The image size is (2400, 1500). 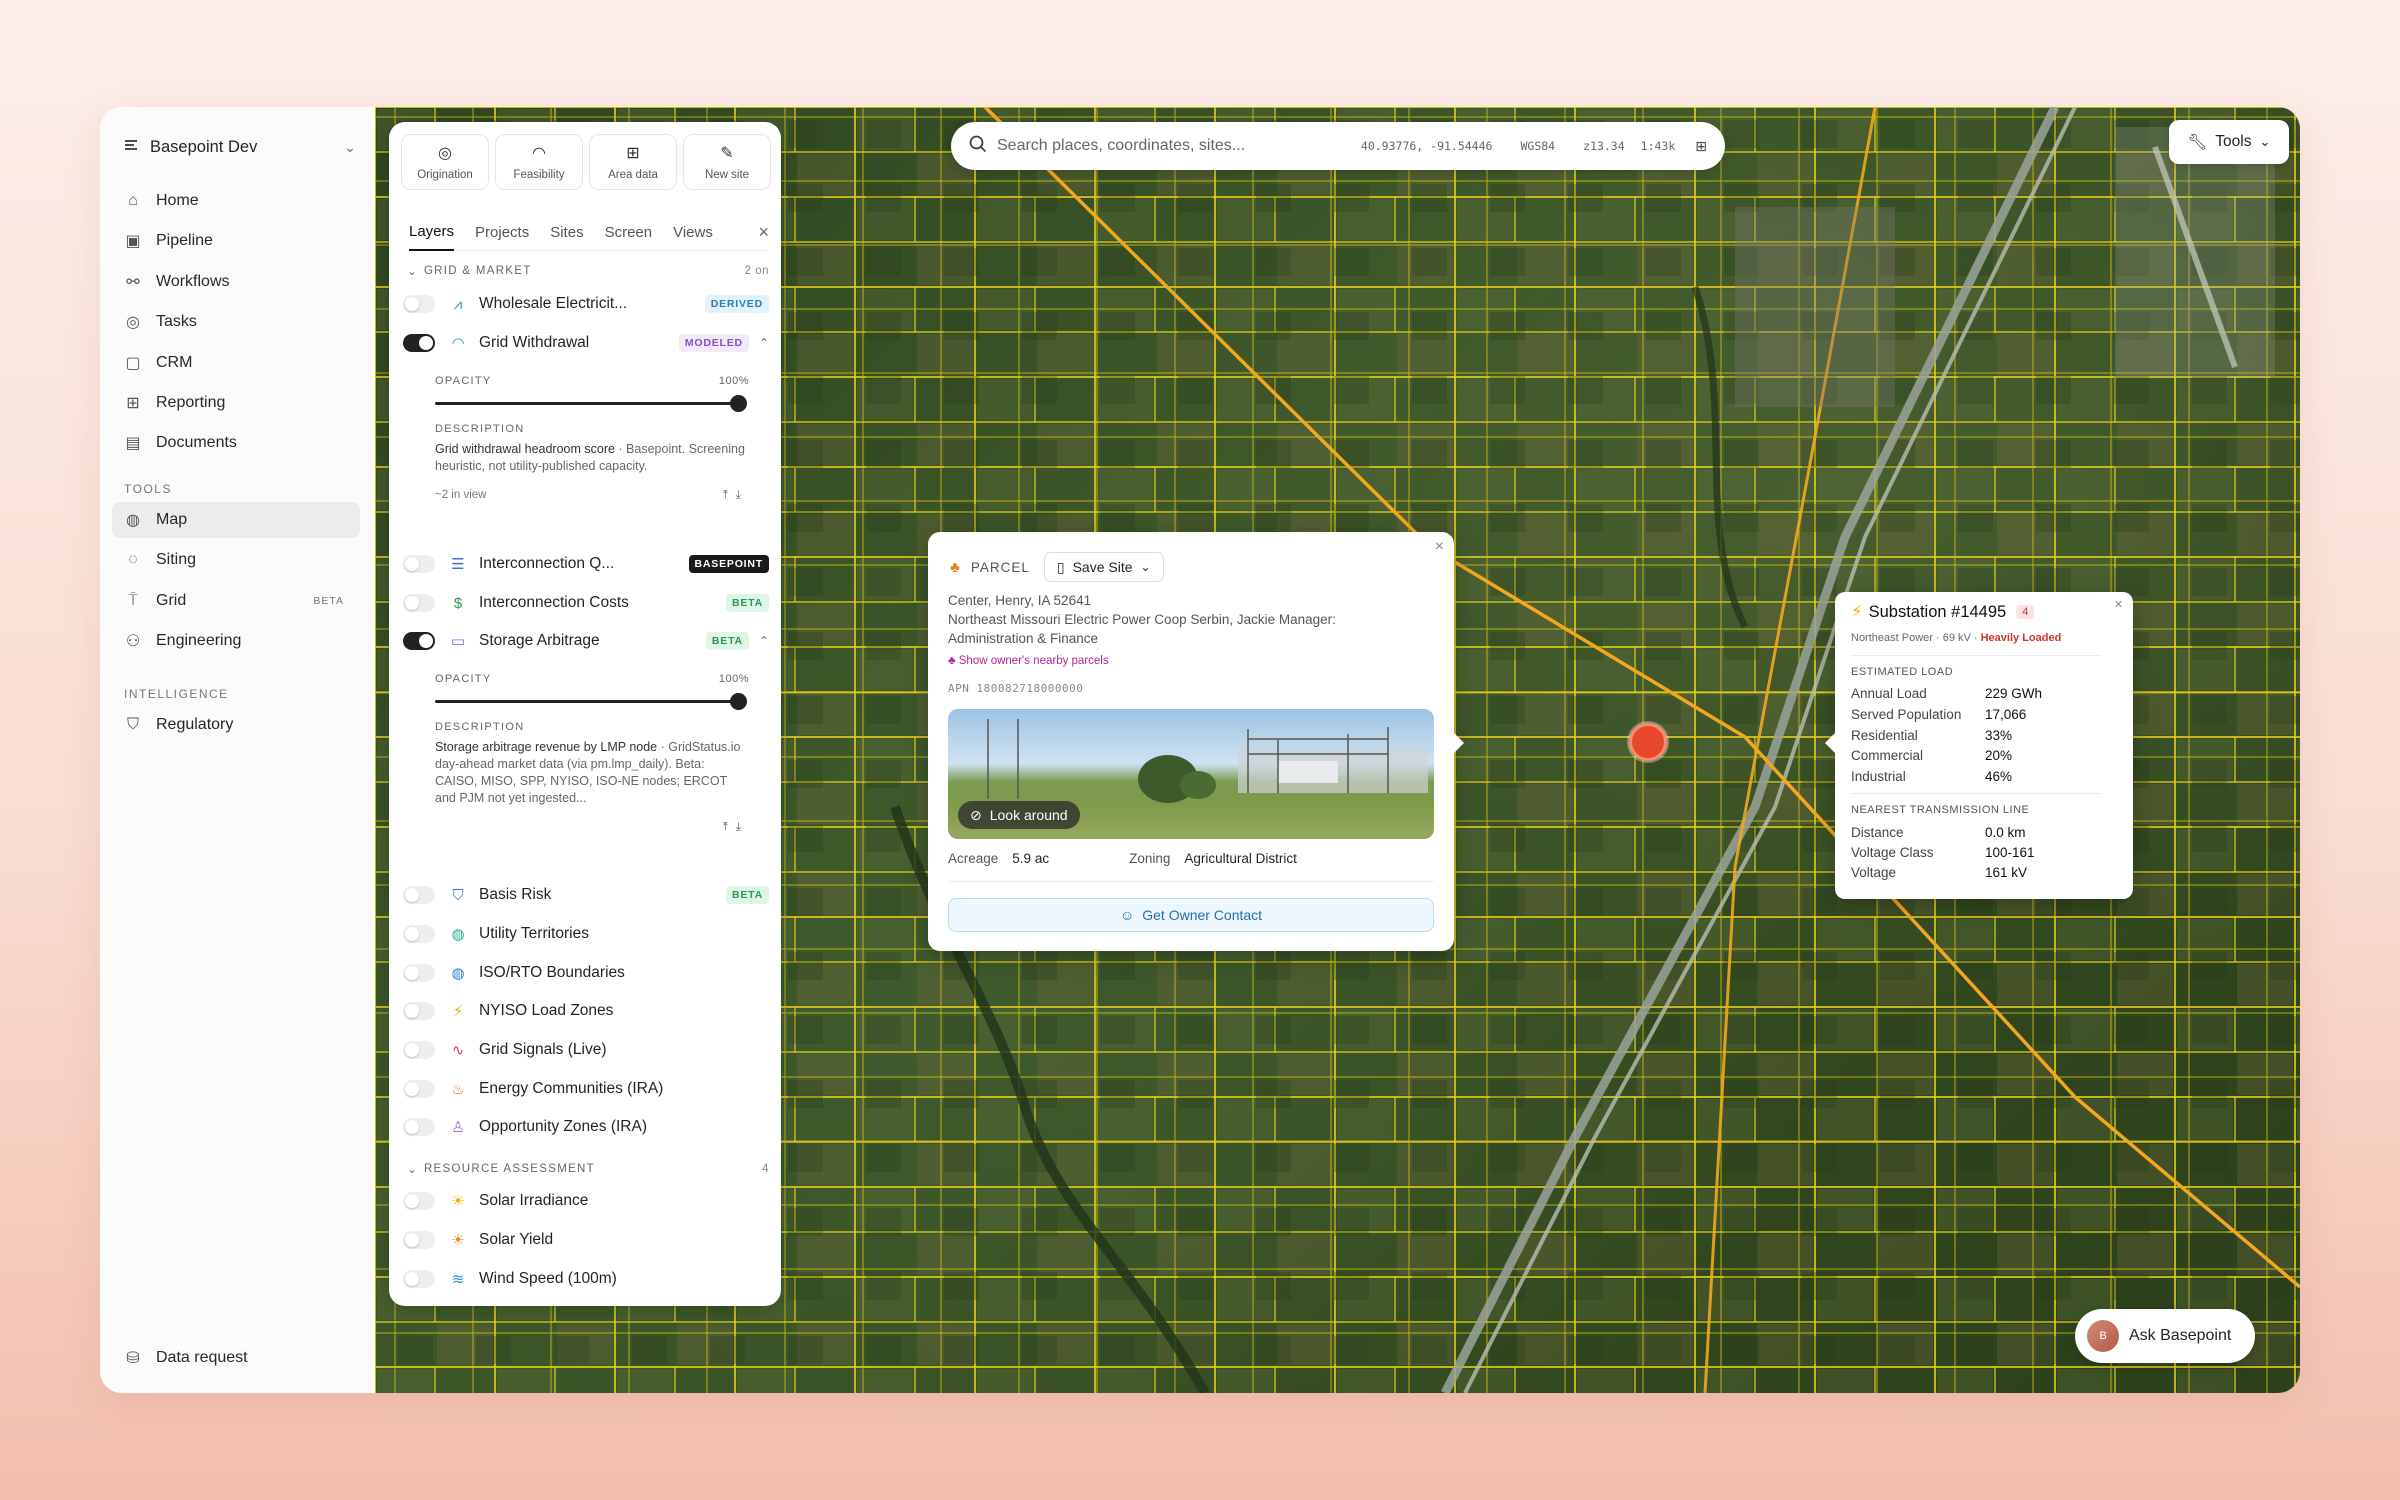 I want to click on new-site-button: ✎ New site, so click(x=727, y=162).